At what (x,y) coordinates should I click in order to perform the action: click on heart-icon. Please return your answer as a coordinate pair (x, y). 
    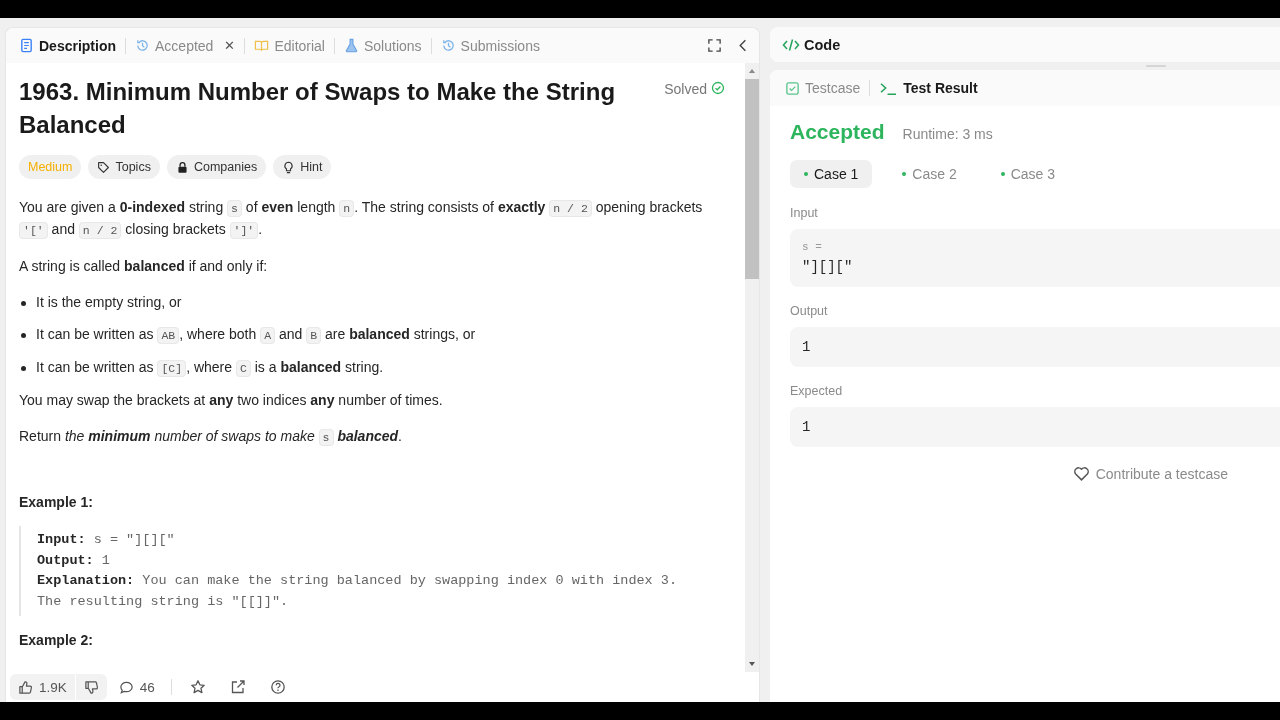
    Looking at the image, I should click on (1081, 473).